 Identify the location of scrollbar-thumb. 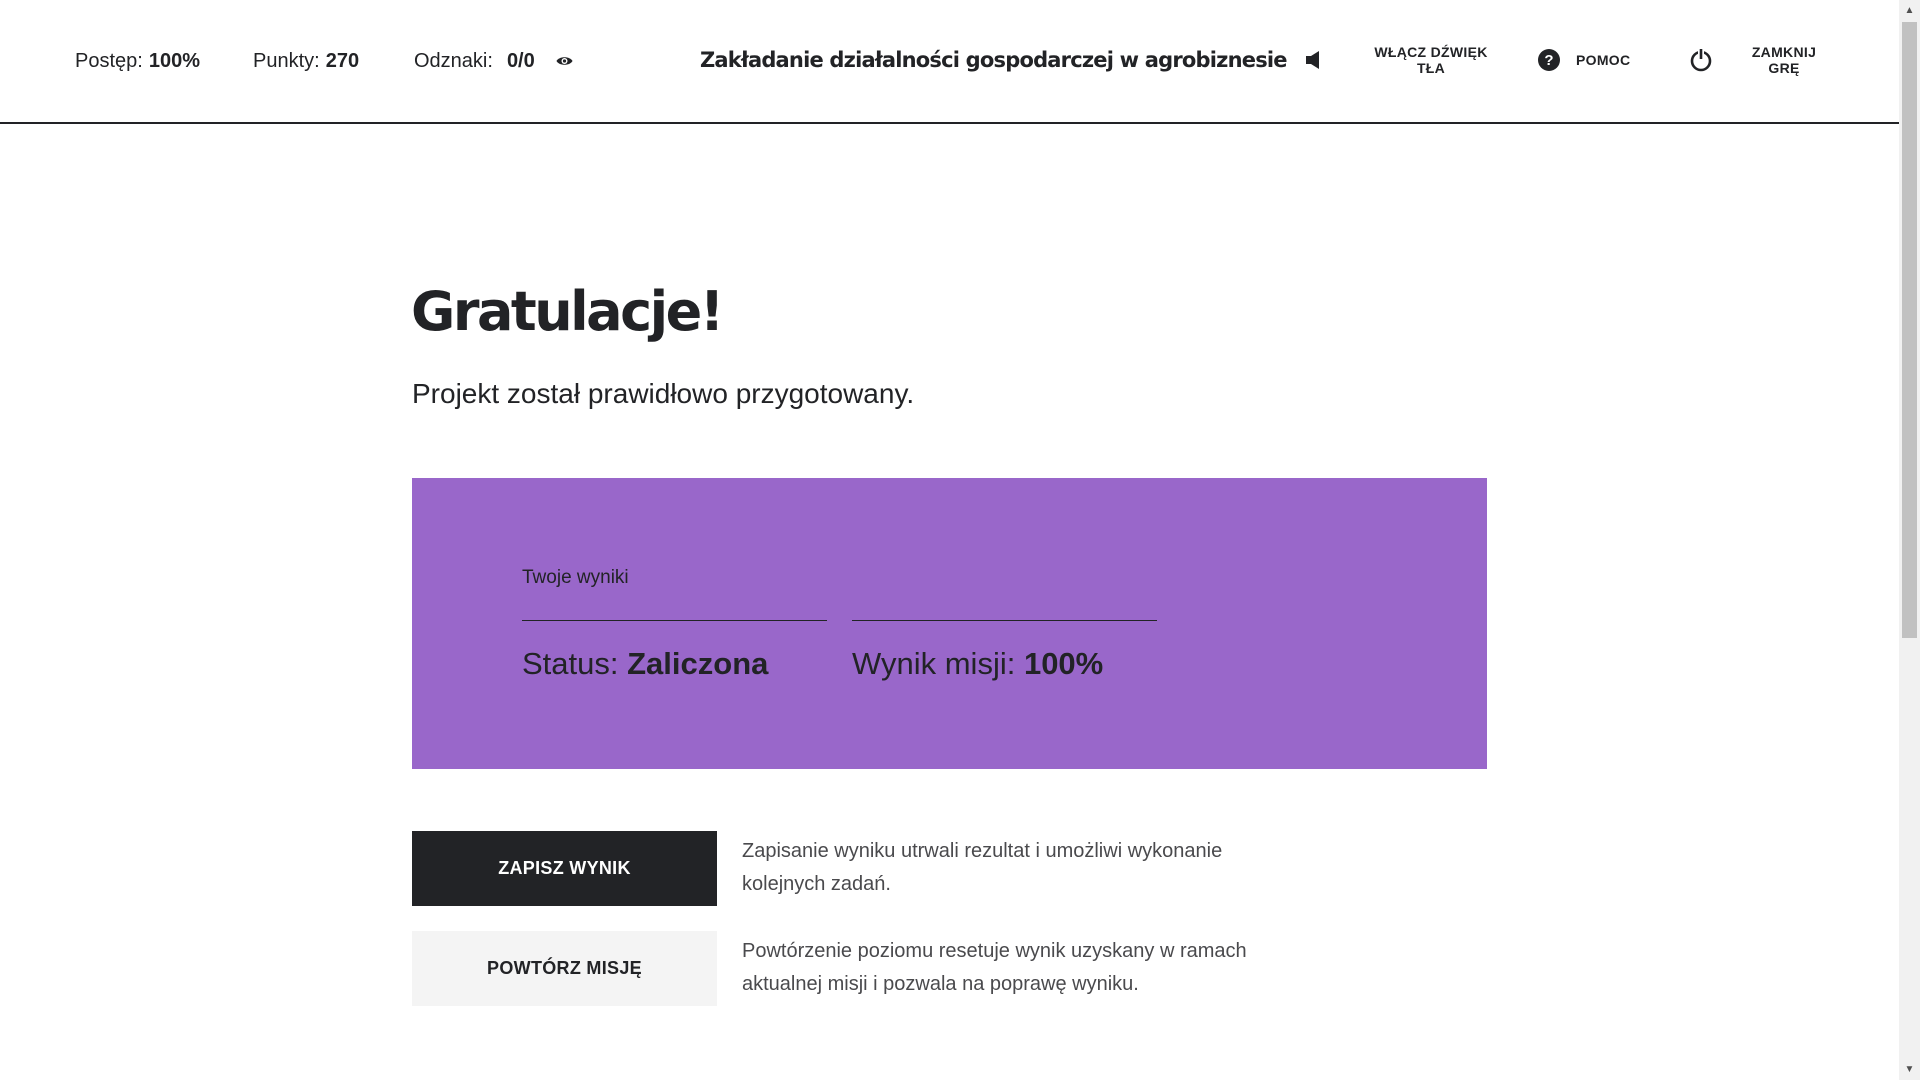
(1909, 330).